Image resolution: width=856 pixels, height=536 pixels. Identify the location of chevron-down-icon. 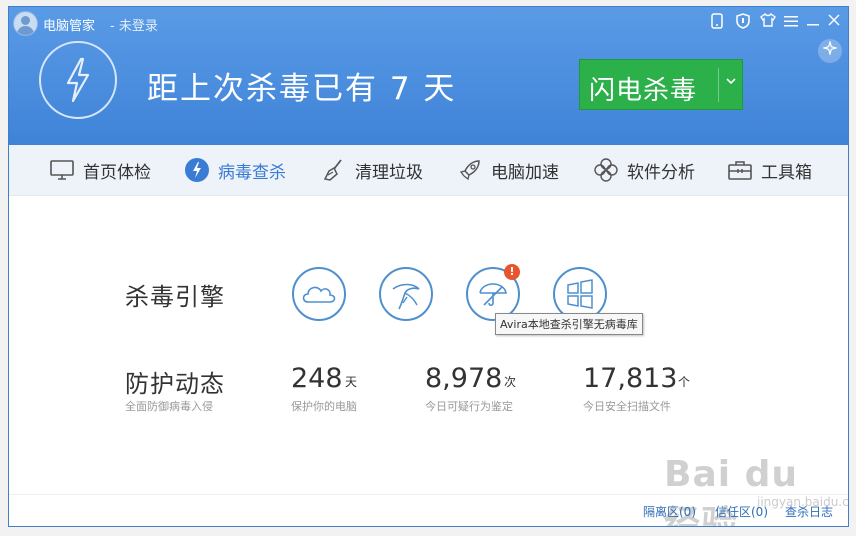
(731, 84).